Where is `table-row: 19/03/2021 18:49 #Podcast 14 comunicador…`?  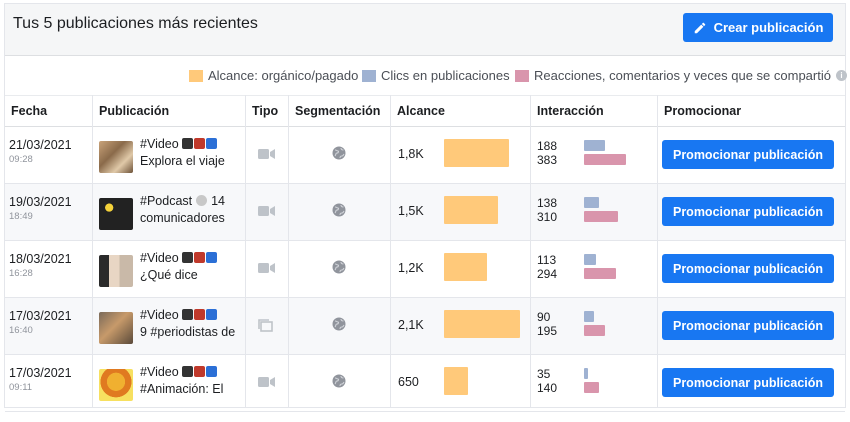 table-row: 19/03/2021 18:49 #Podcast 14 comunicador… is located at coordinates (425, 212).